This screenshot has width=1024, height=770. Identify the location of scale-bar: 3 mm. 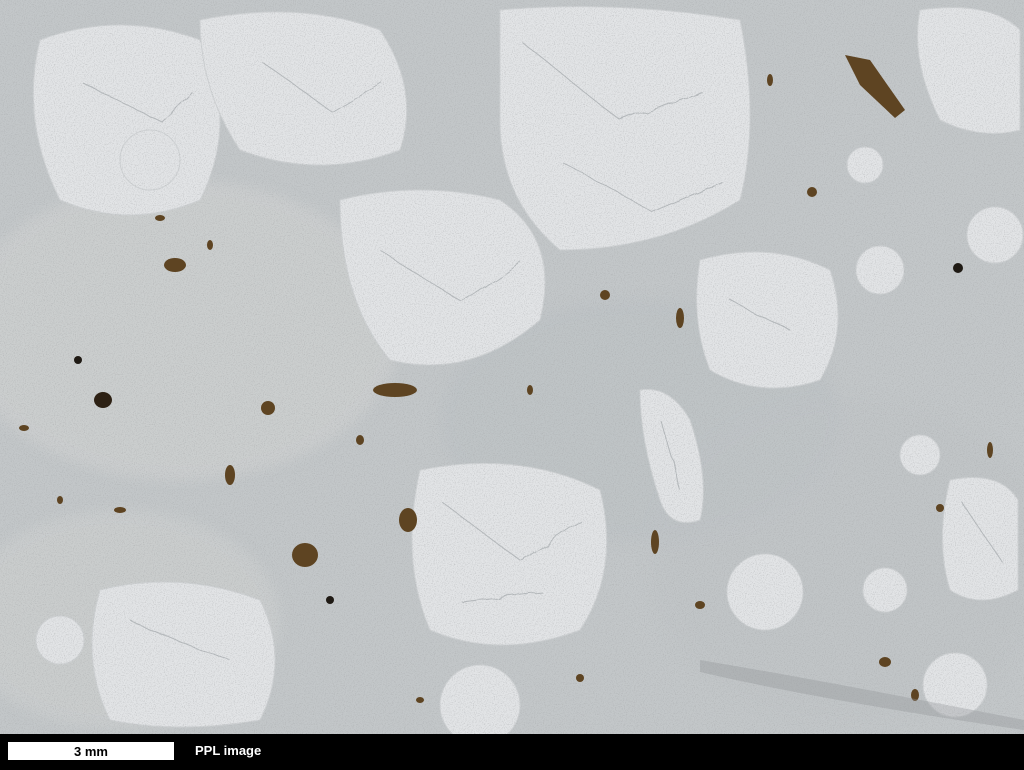
(91, 751).